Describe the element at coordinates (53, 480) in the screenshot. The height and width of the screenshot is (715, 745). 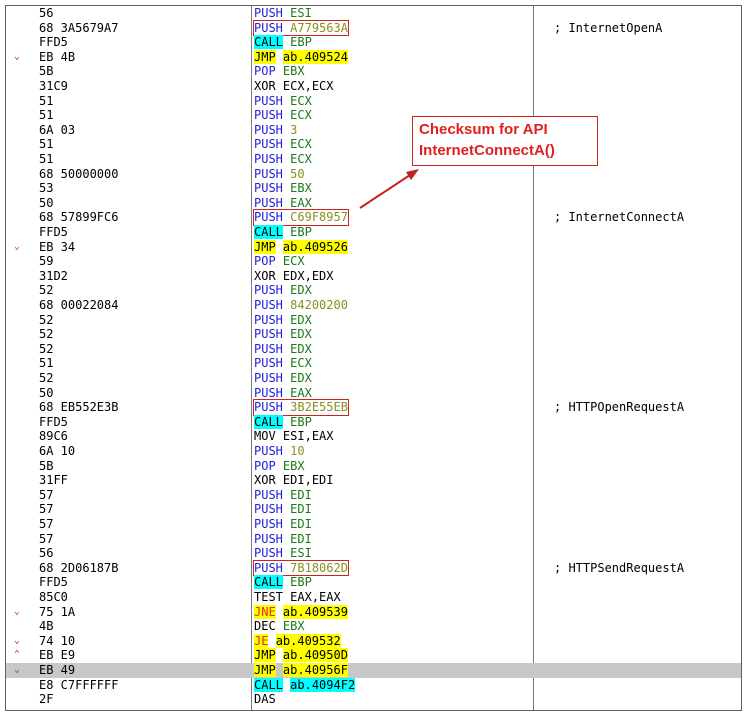
I see `opcode-bytes: 31FF` at that location.